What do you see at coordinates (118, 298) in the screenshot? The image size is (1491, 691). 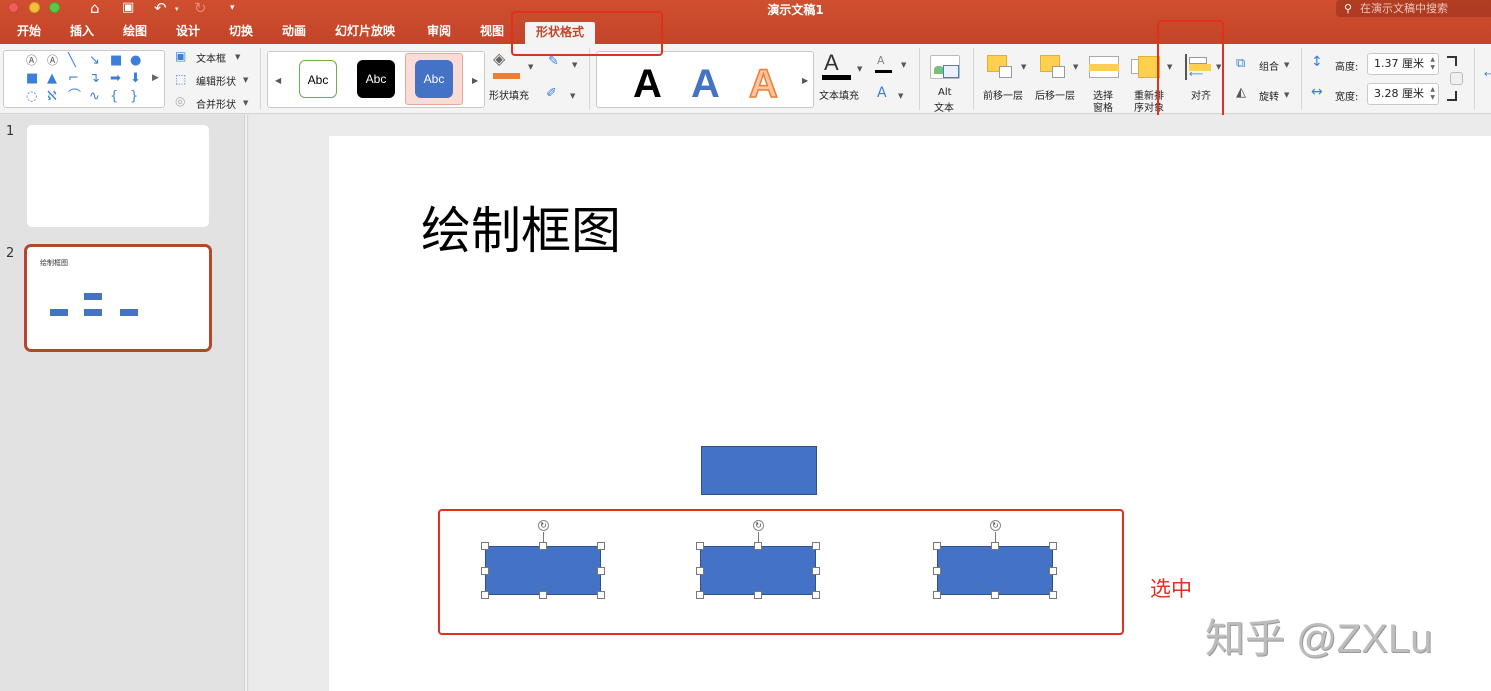 I see `slide-thumbnail-2: 绘制框图` at bounding box center [118, 298].